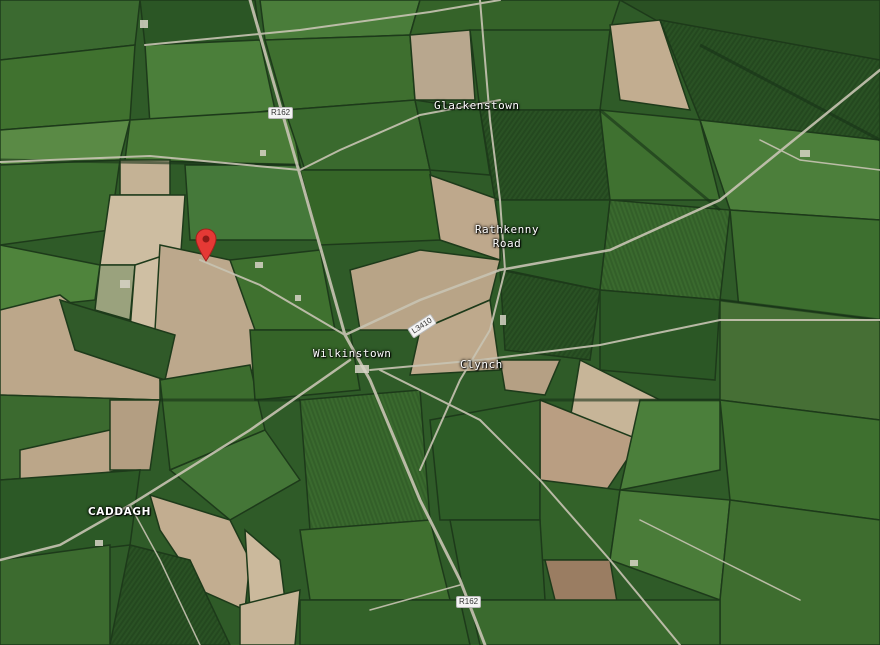  What do you see at coordinates (206, 245) in the screenshot?
I see `map-pin-icon` at bounding box center [206, 245].